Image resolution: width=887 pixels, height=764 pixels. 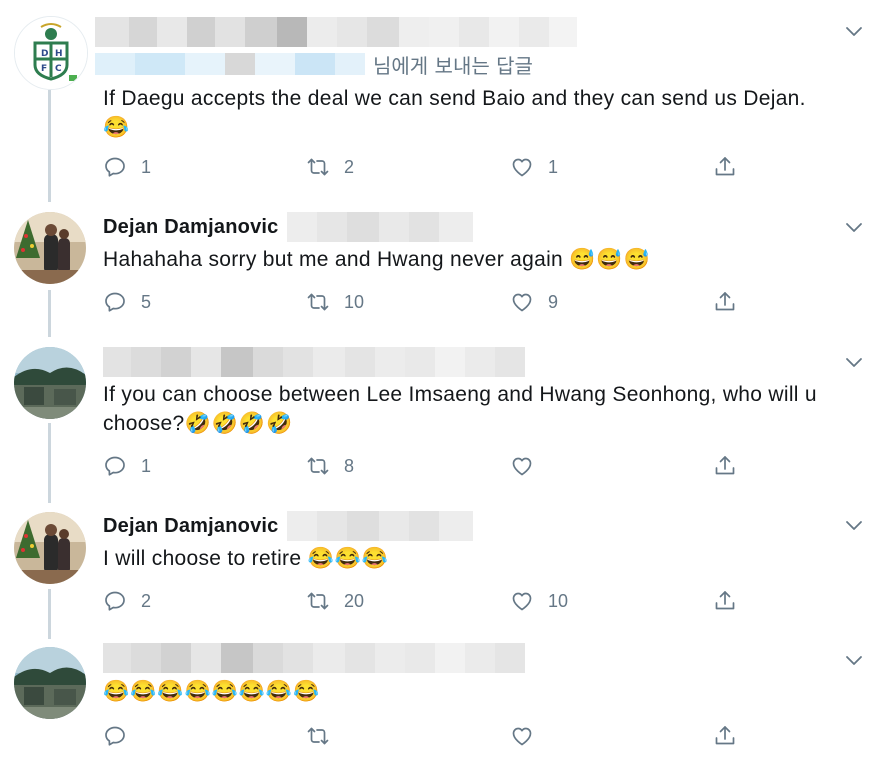 I want to click on author-row: Dejan Damjanovic, so click(x=288, y=526).